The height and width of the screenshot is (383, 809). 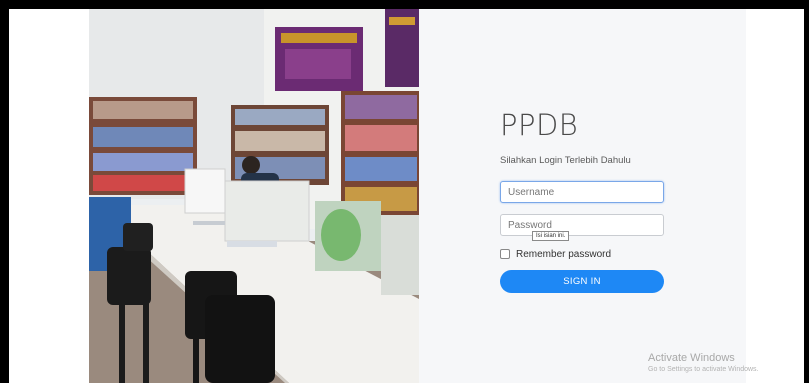 I want to click on password-input, so click(x=582, y=225).